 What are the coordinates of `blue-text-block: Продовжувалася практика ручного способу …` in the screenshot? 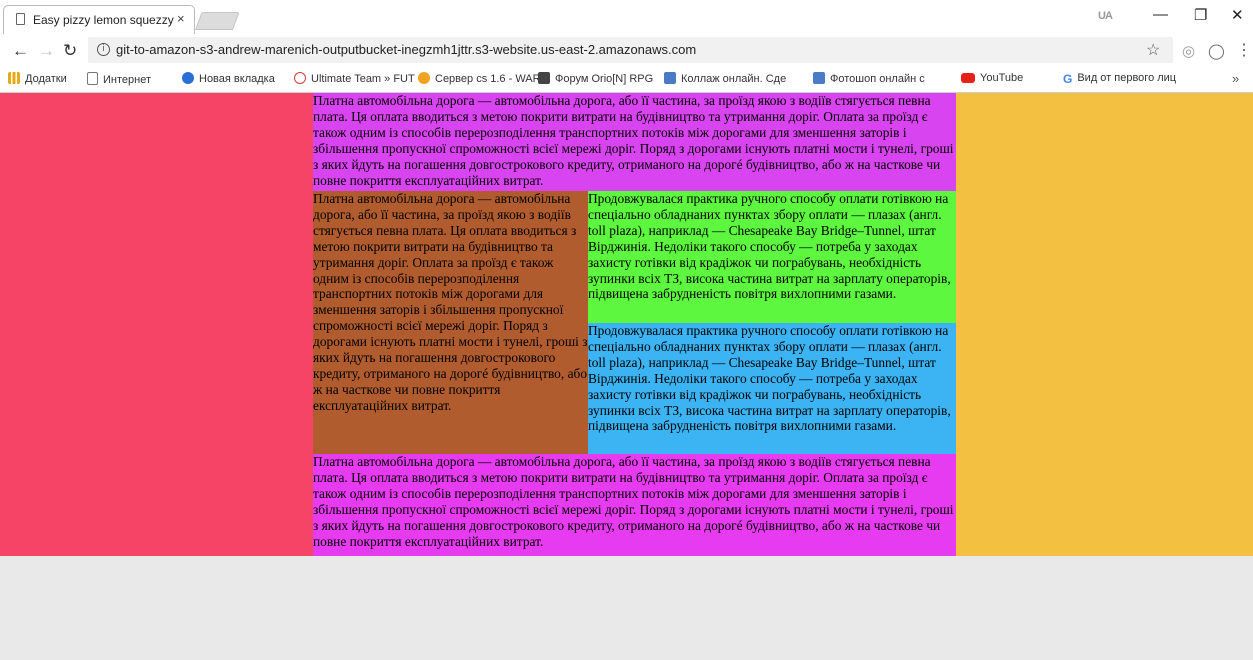 It's located at (772, 388).